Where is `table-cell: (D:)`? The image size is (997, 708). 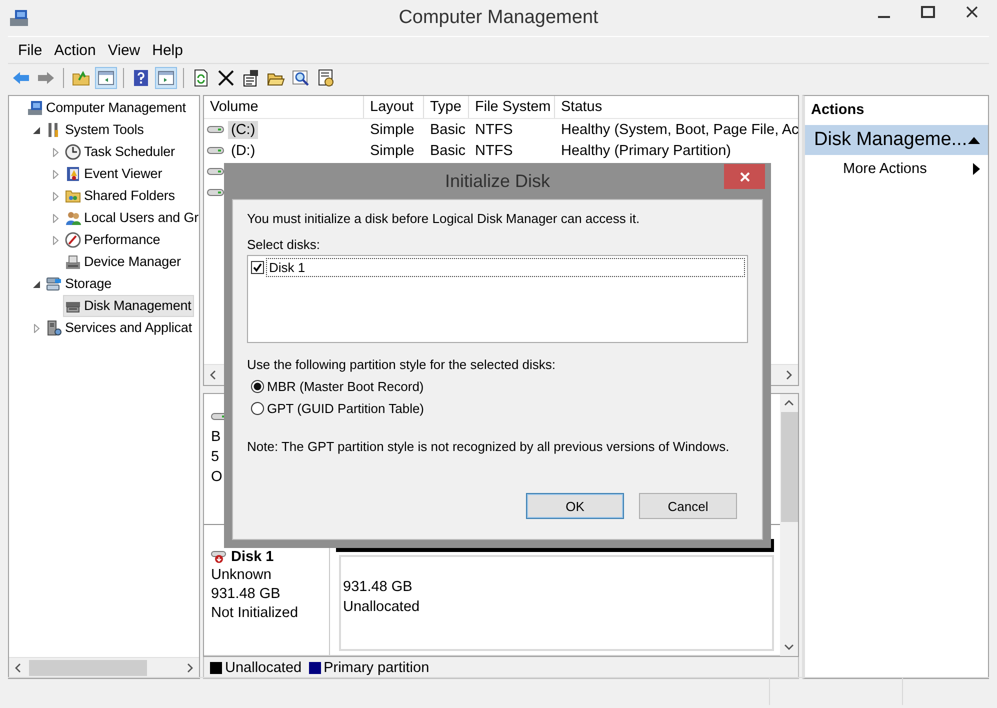 table-cell: (D:) is located at coordinates (243, 151).